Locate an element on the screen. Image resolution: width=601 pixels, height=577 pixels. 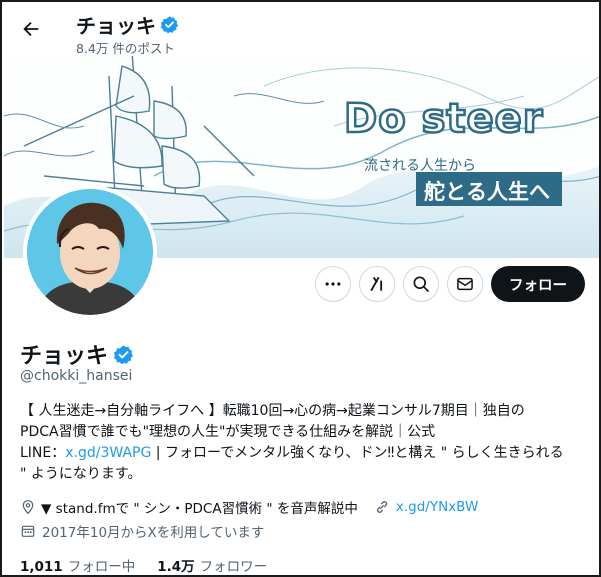
profile-joined: 2017年10月からXを利用しています is located at coordinates (153, 533).